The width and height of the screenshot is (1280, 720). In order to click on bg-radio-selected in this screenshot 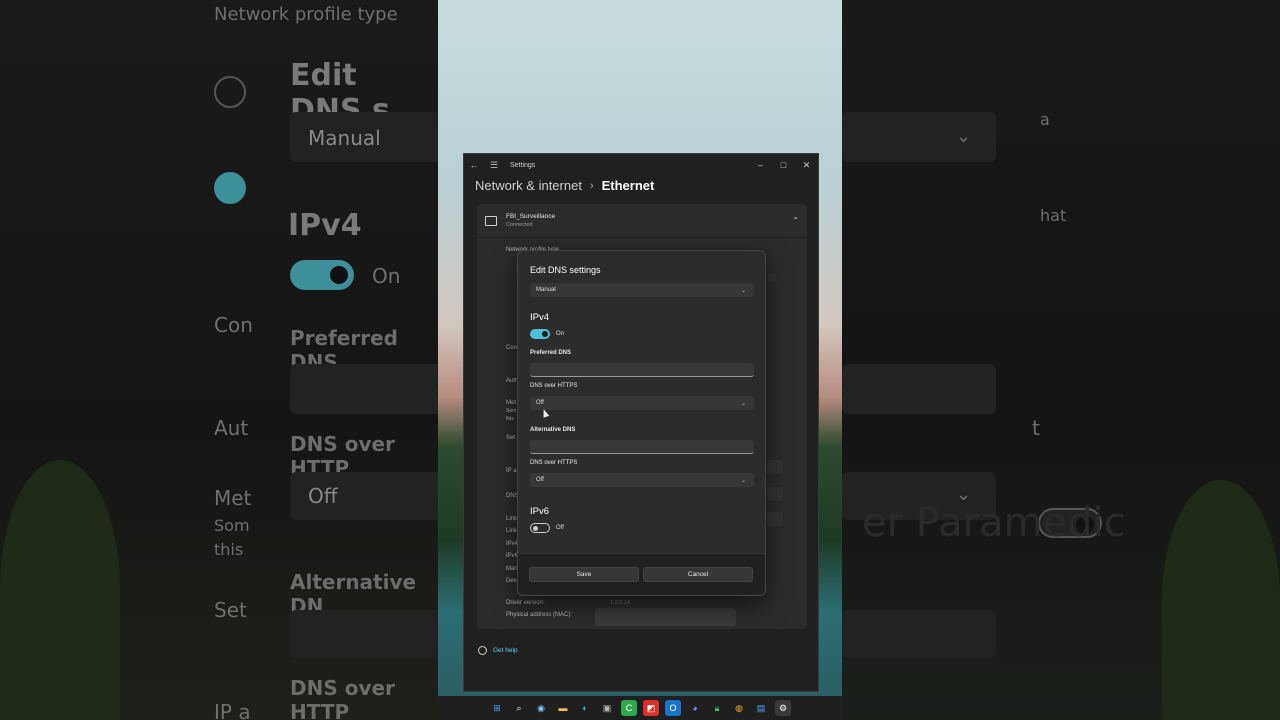, I will do `click(230, 188)`.